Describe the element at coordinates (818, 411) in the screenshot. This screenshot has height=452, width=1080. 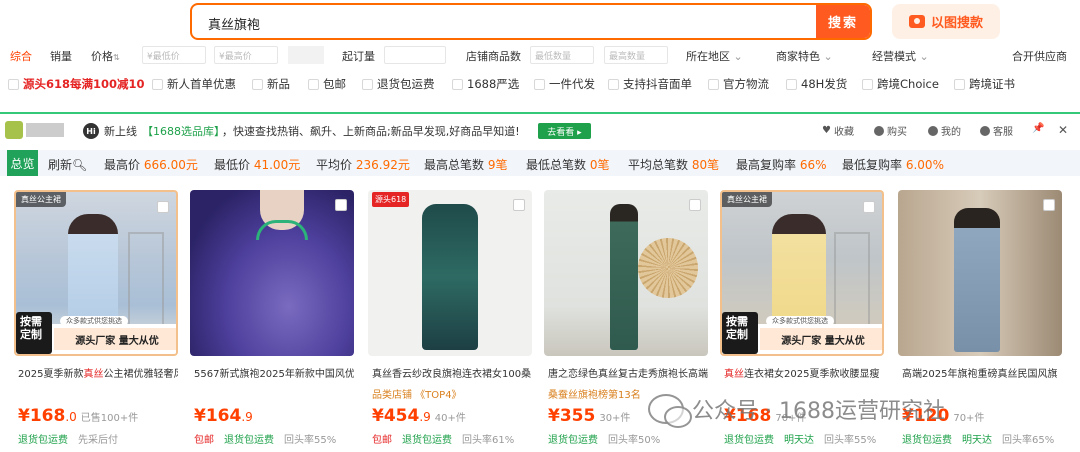
I see `watermark-text: 公众号 · 1688运营研究社` at that location.